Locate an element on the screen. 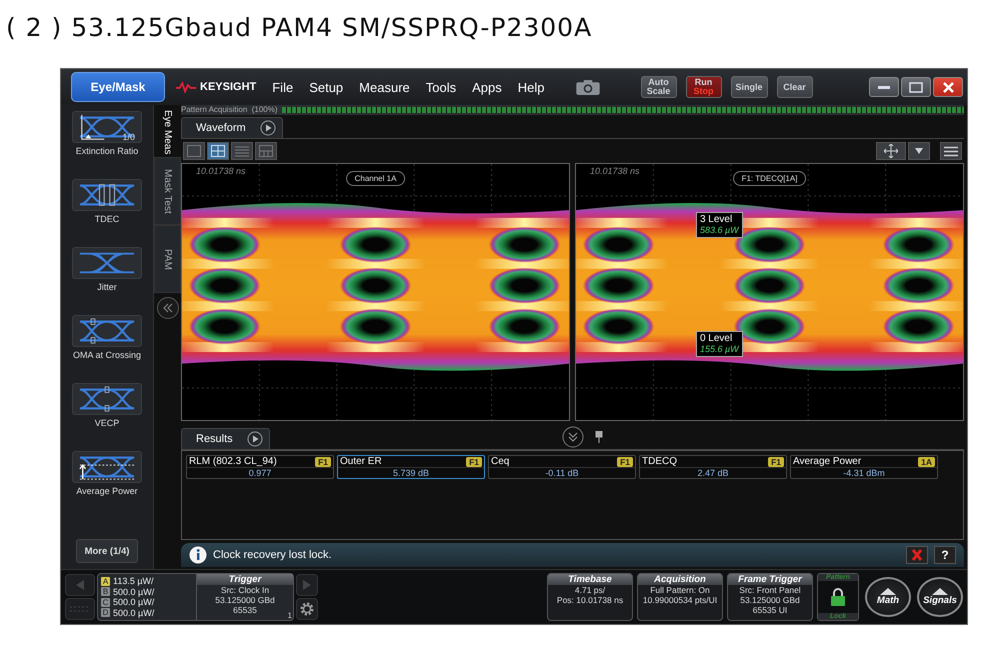 This screenshot has height=654, width=986. menu-button is located at coordinates (951, 151).